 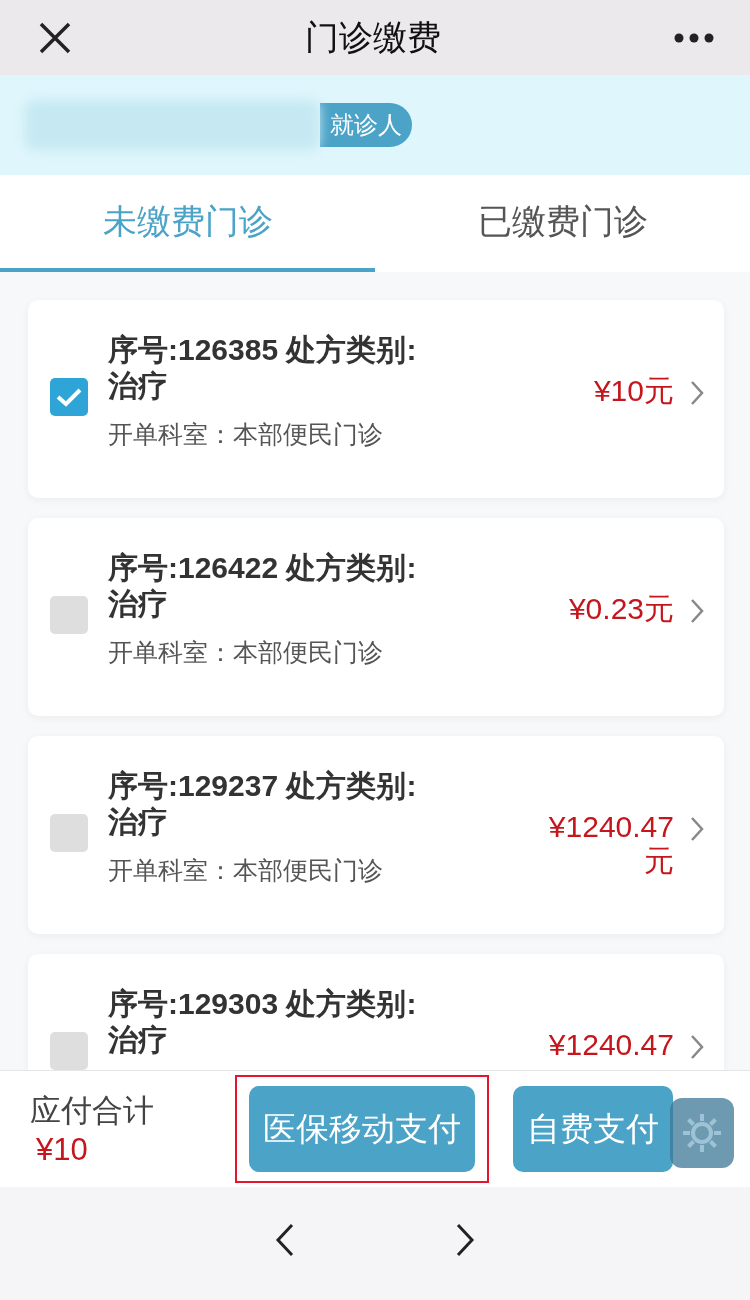 I want to click on price: ¥10元, so click(x=633, y=391).